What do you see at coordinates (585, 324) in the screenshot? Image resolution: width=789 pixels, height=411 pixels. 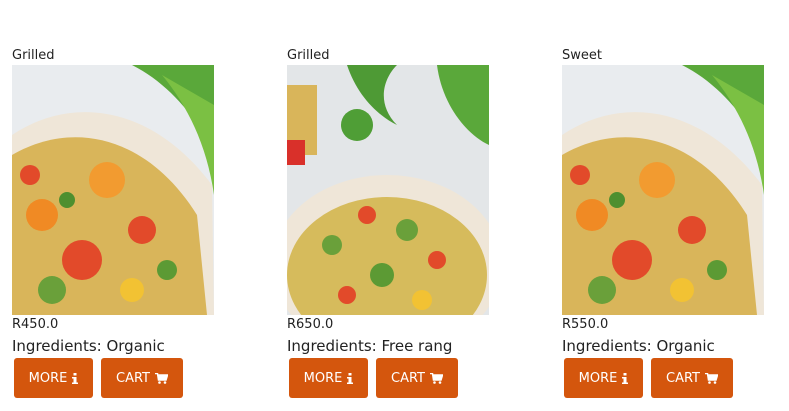 I see `product-price: R550.0` at bounding box center [585, 324].